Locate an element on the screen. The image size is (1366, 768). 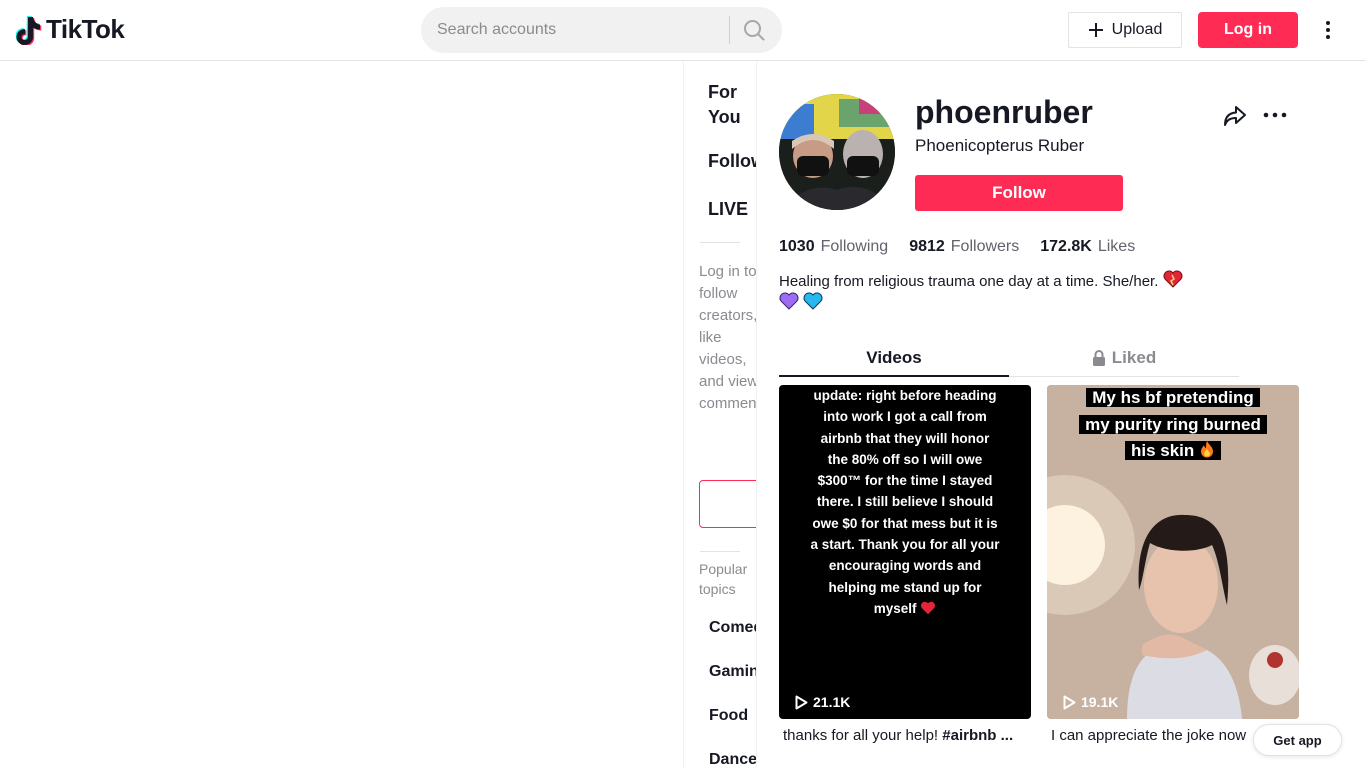
upload-label: Upload is located at coordinates (1137, 29).